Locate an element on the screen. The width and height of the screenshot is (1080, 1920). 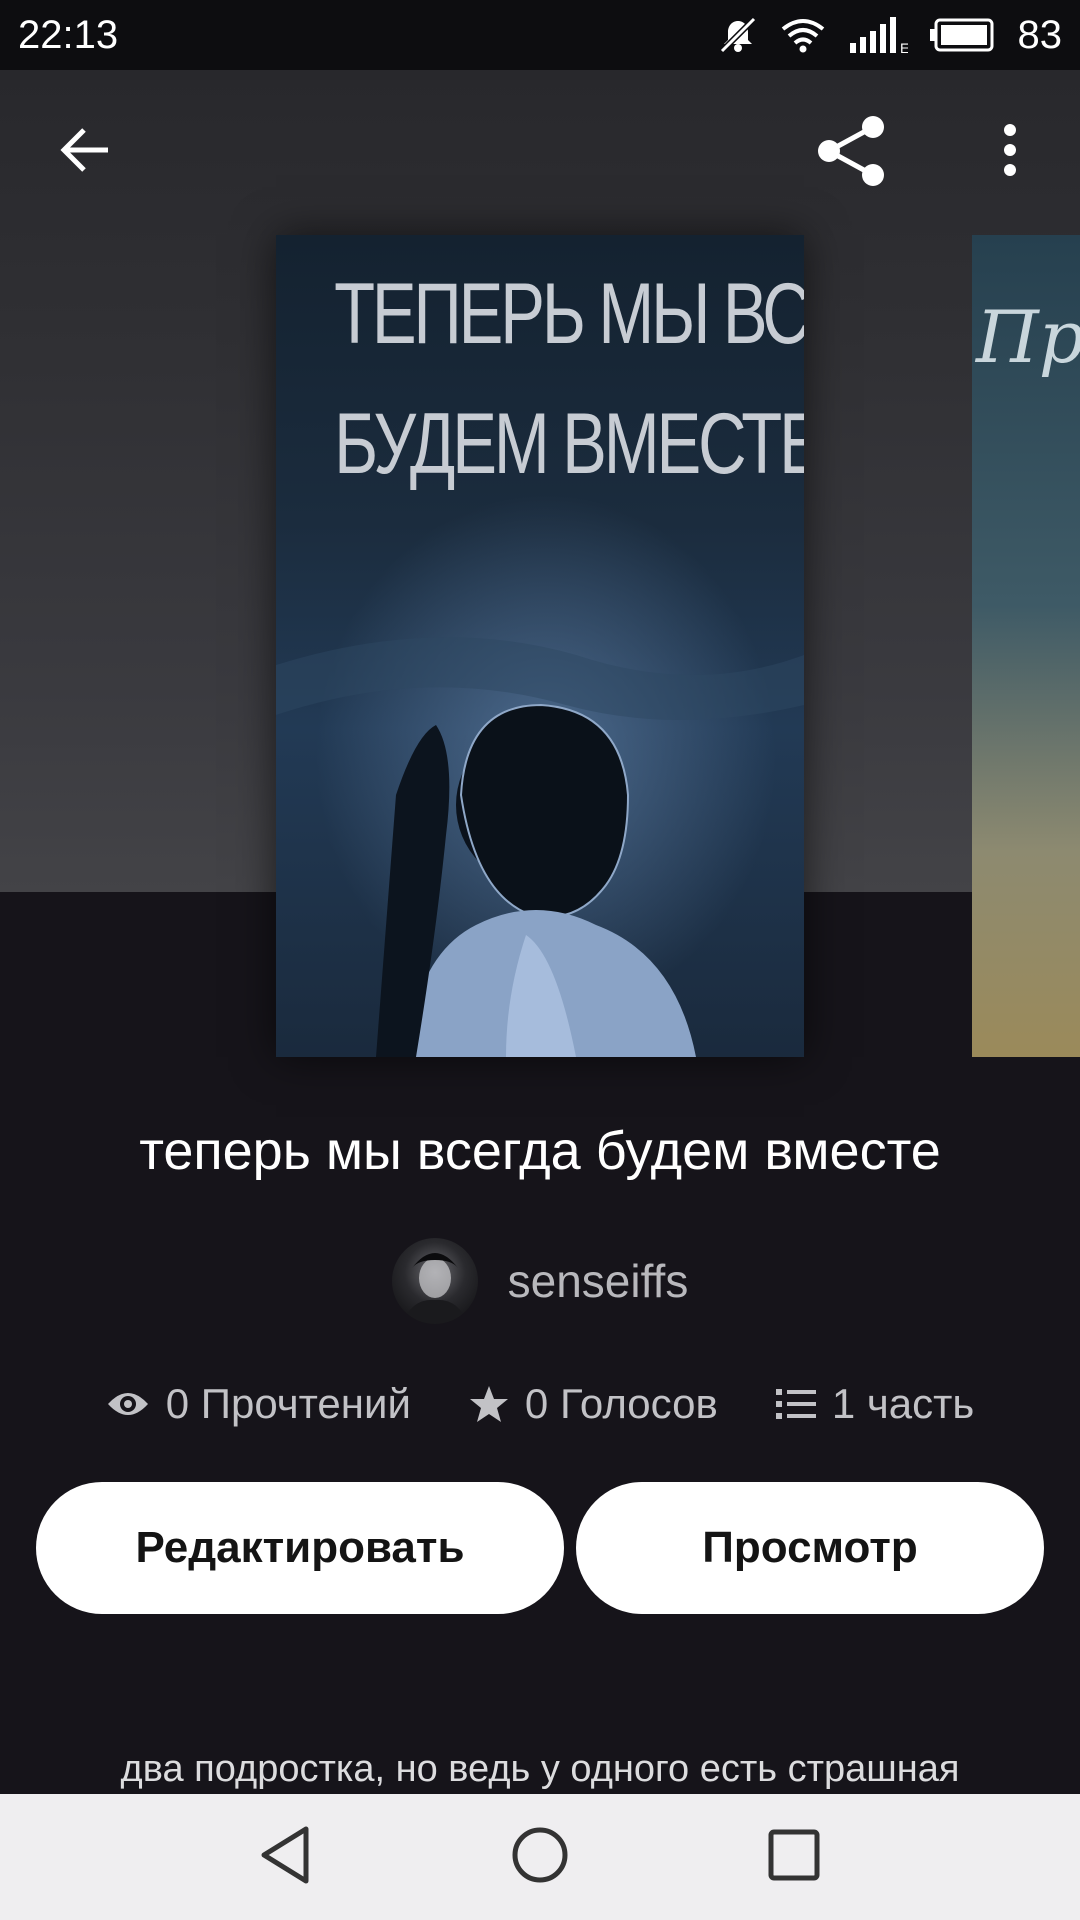
avatar-image is located at coordinates (434, 1288).